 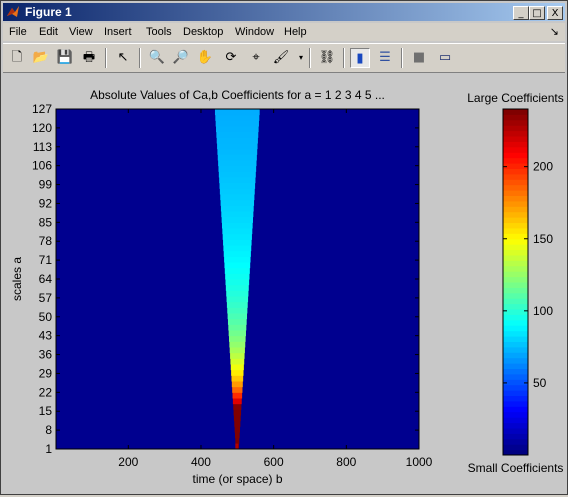 What do you see at coordinates (445, 58) in the screenshot?
I see `show-plot-tools-icon: ▭` at bounding box center [445, 58].